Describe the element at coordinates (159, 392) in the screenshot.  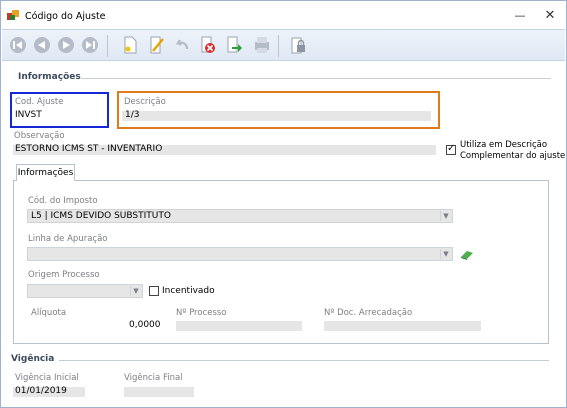
I see `vigencia-final-field` at that location.